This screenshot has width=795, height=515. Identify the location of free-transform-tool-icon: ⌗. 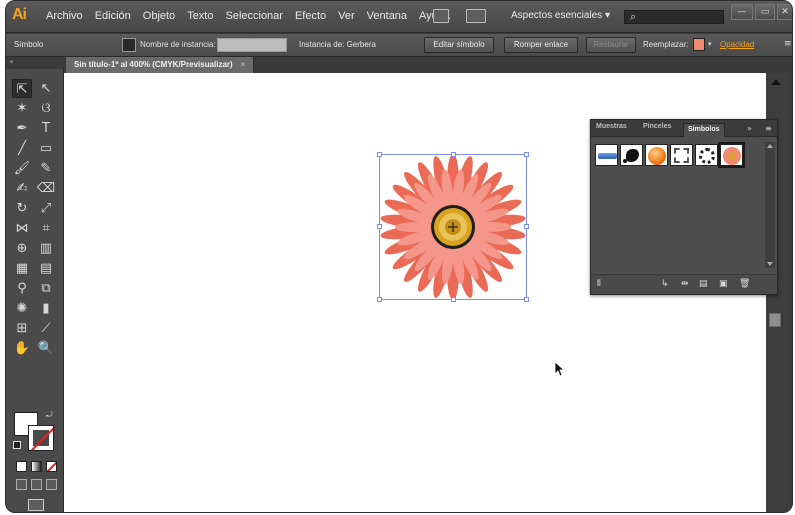
(46, 228).